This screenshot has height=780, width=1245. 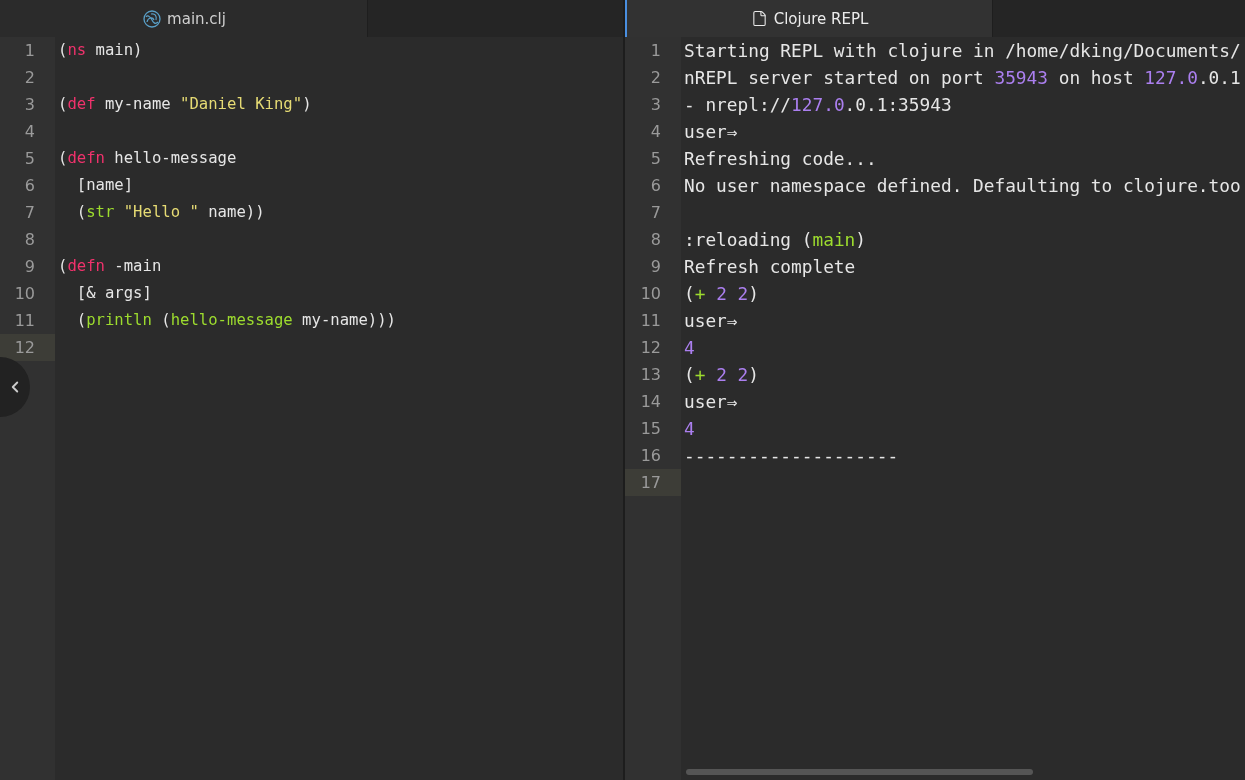 What do you see at coordinates (859, 772) in the screenshot?
I see `scrollbar-thumb` at bounding box center [859, 772].